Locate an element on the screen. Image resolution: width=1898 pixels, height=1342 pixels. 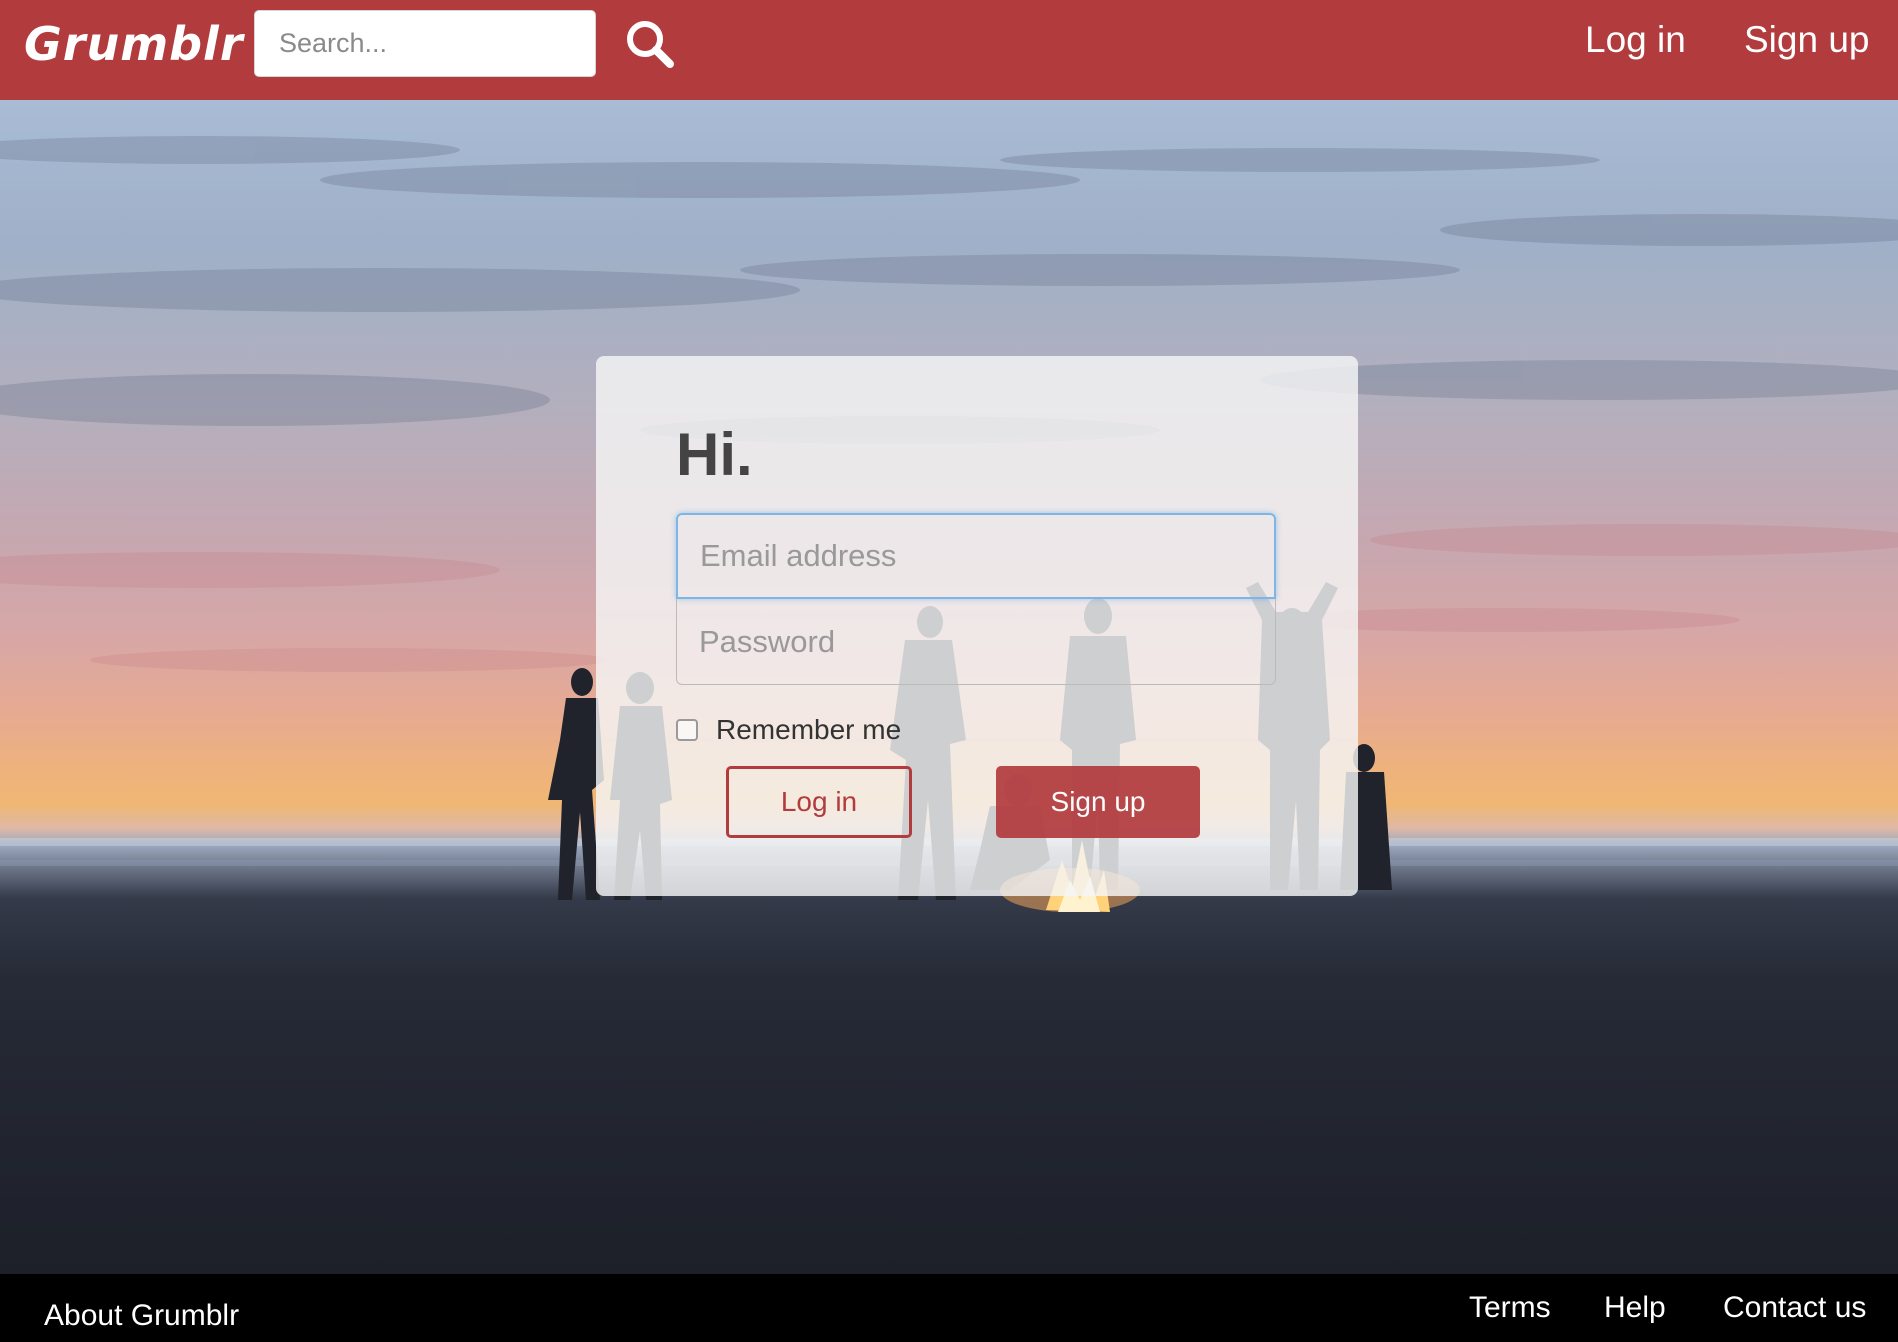
nav-login-link: Log in is located at coordinates (1635, 40).